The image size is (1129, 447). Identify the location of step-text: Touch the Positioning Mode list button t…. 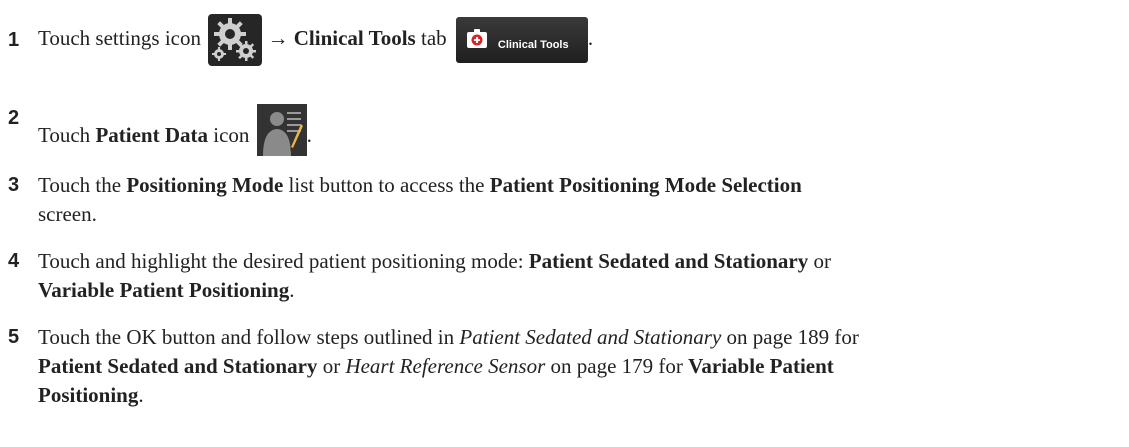
(420, 199).